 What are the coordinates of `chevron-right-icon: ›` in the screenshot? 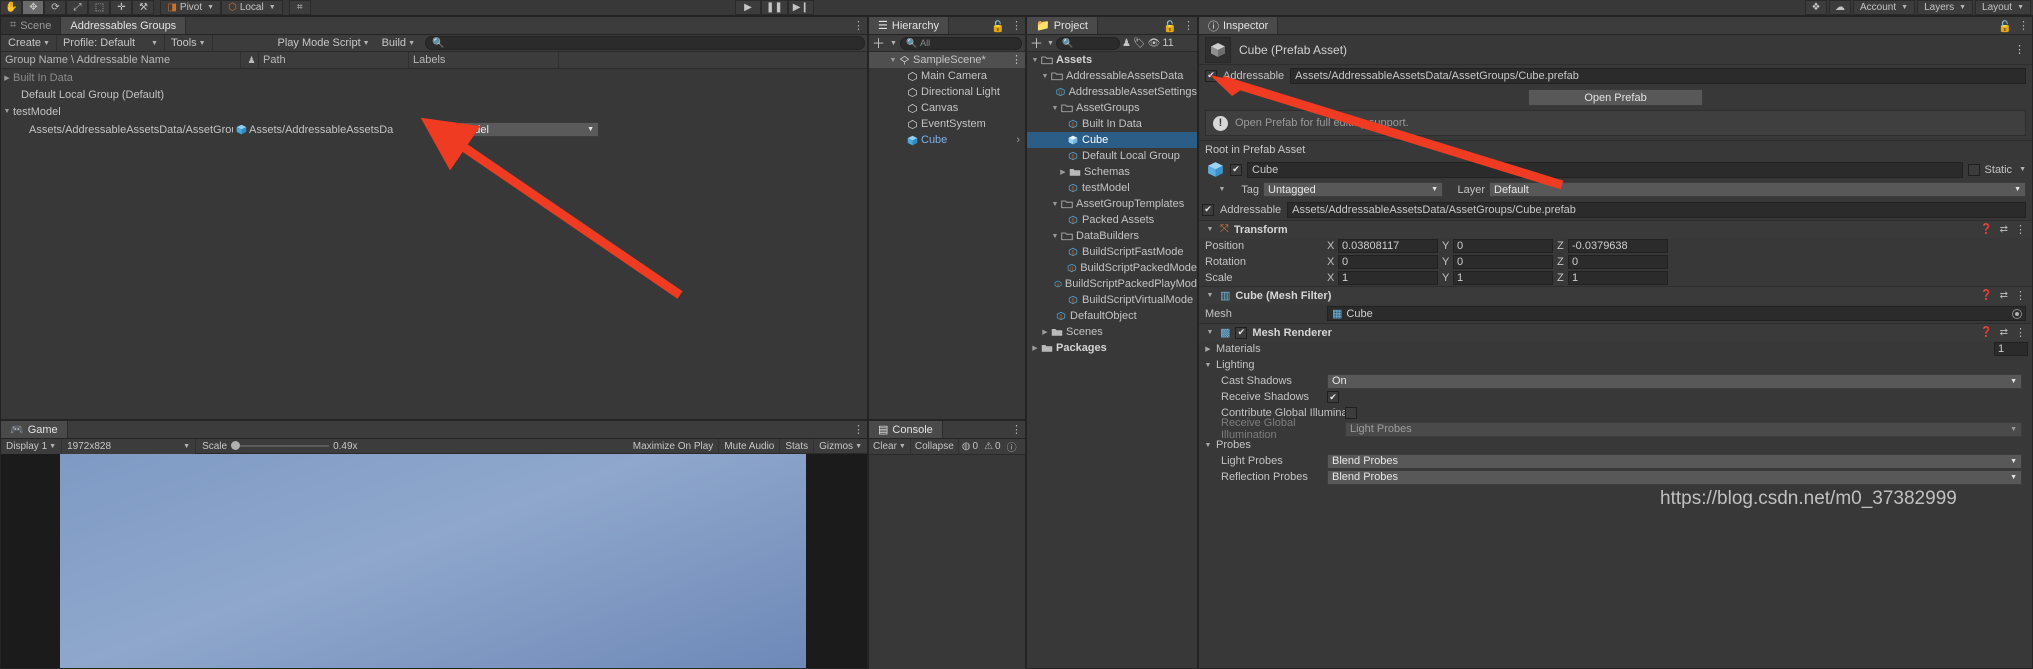 It's located at (1018, 140).